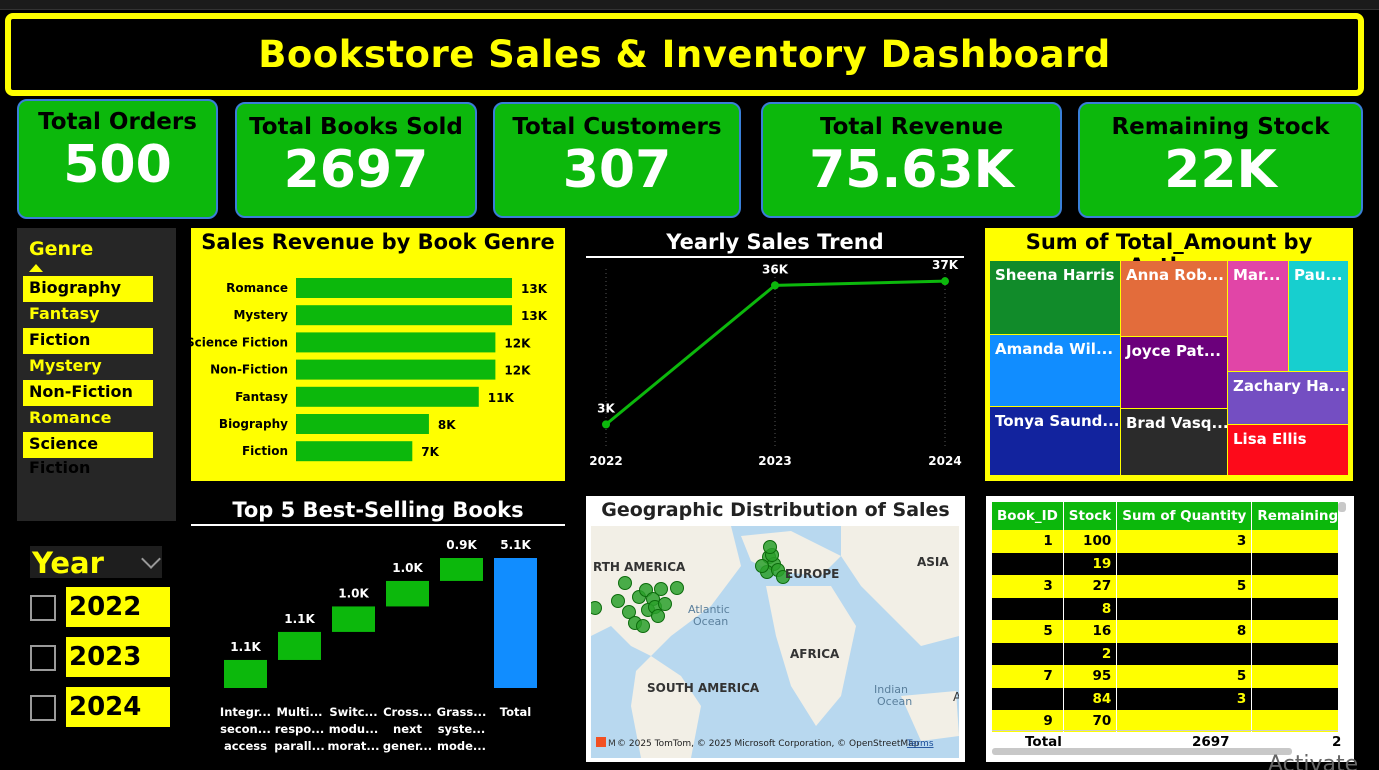 The image size is (1379, 770). I want to click on map-label: Ocean, so click(710, 621).